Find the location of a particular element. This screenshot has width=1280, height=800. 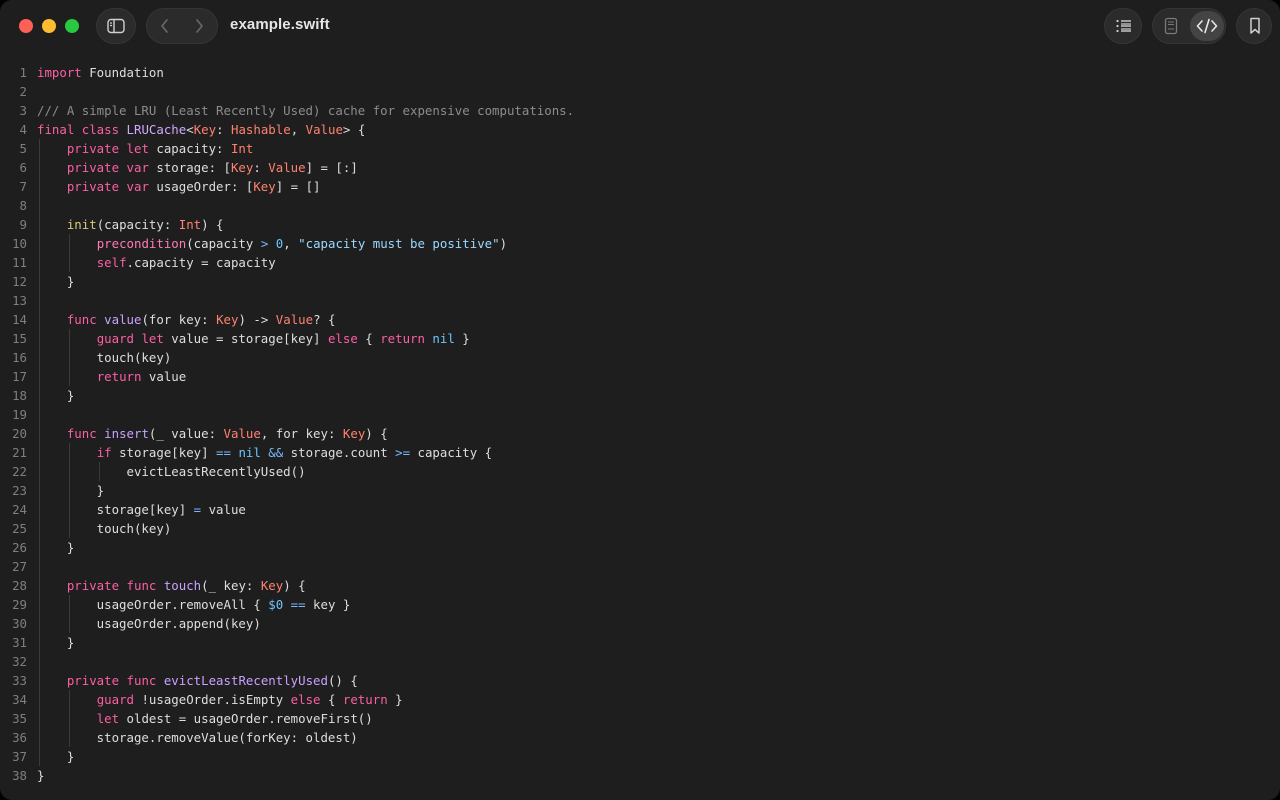

document-icon is located at coordinates (1171, 26).